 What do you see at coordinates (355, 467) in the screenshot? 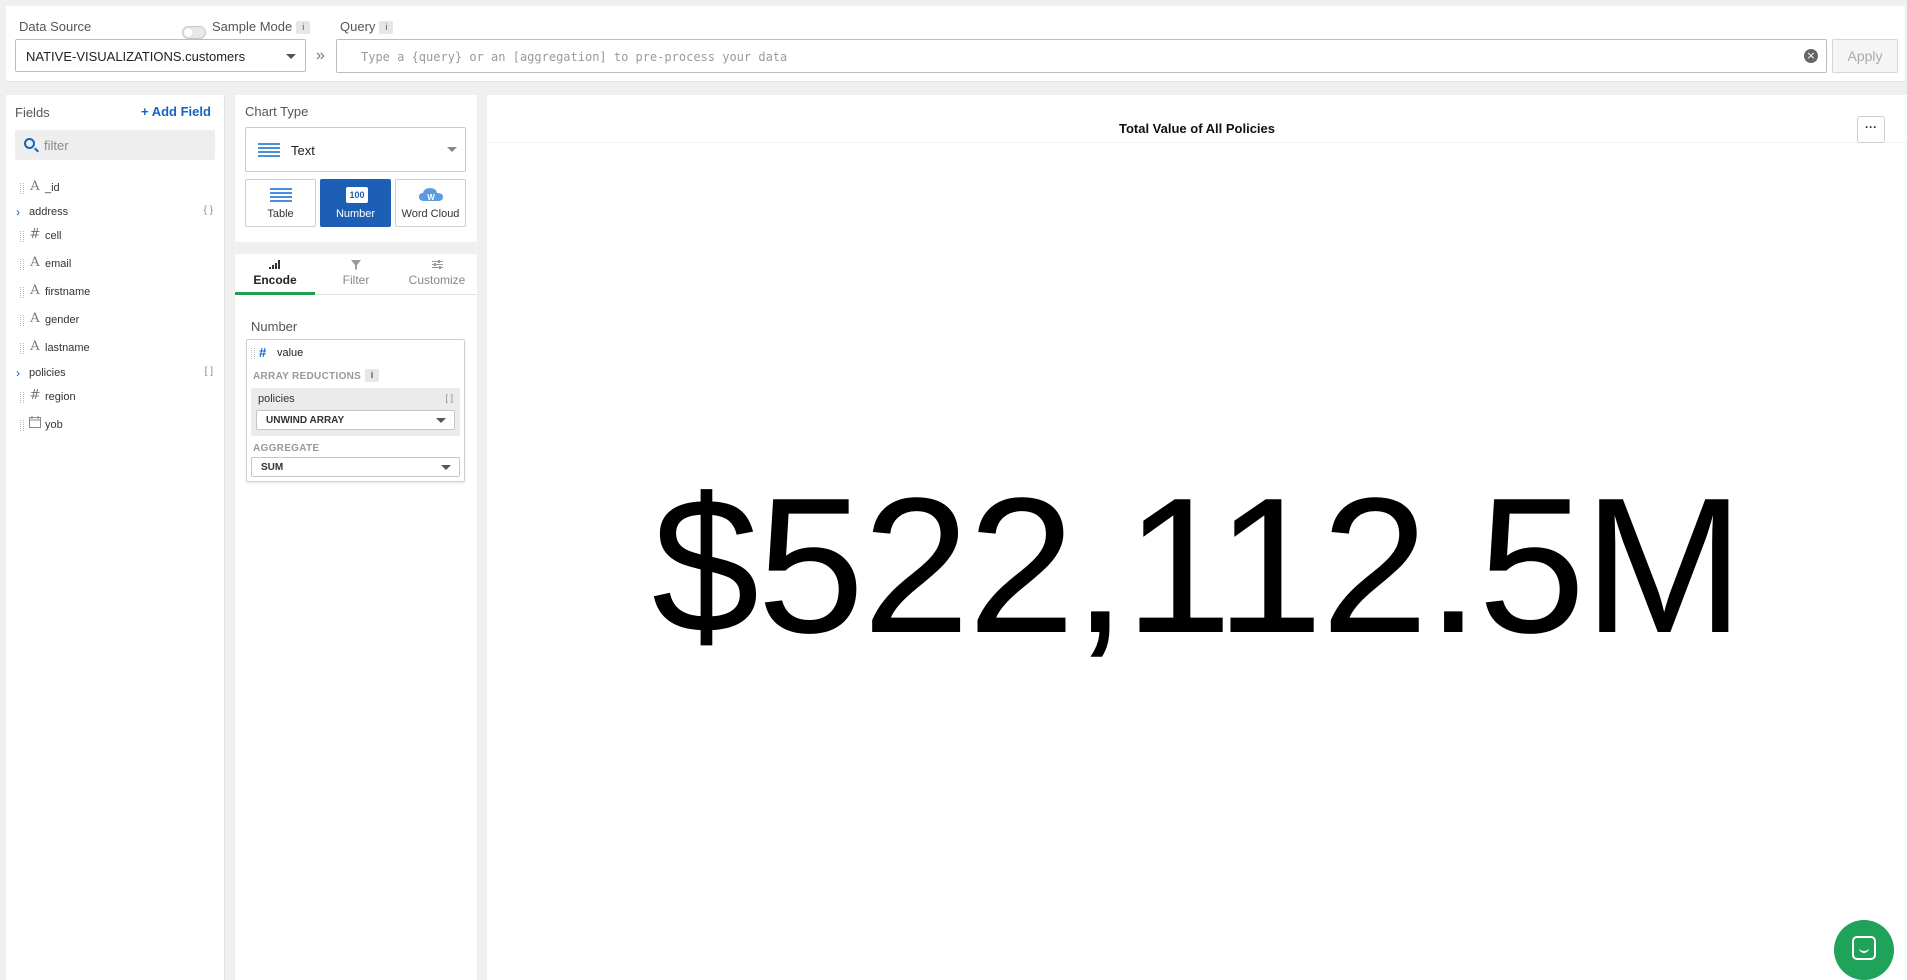
I see `aggregate-select: SUM` at bounding box center [355, 467].